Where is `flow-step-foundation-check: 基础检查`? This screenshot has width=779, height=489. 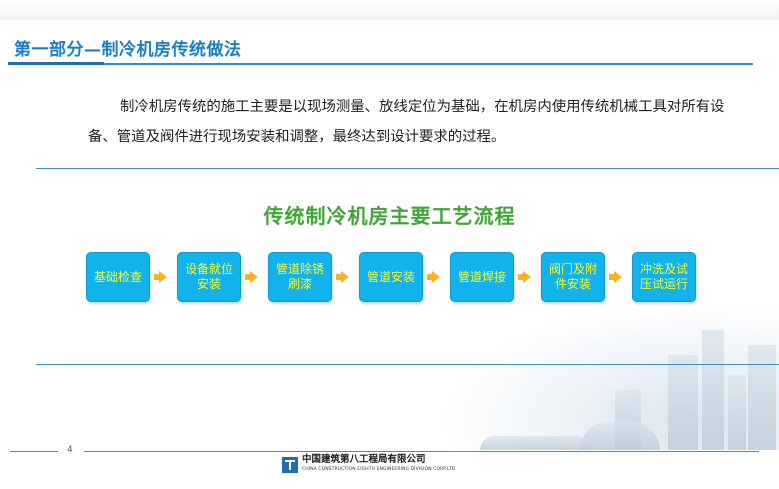 flow-step-foundation-check: 基础检查 is located at coordinates (118, 277).